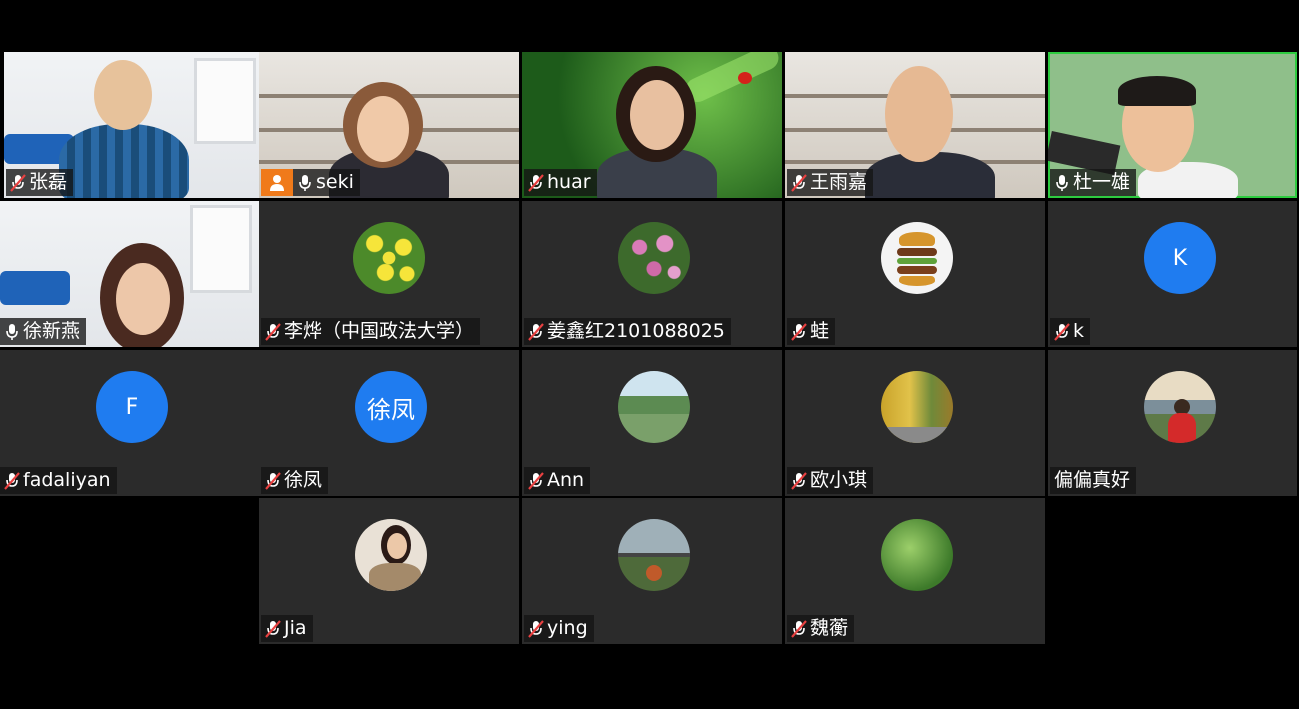  What do you see at coordinates (35, 288) in the screenshot?
I see `blue-sofa` at bounding box center [35, 288].